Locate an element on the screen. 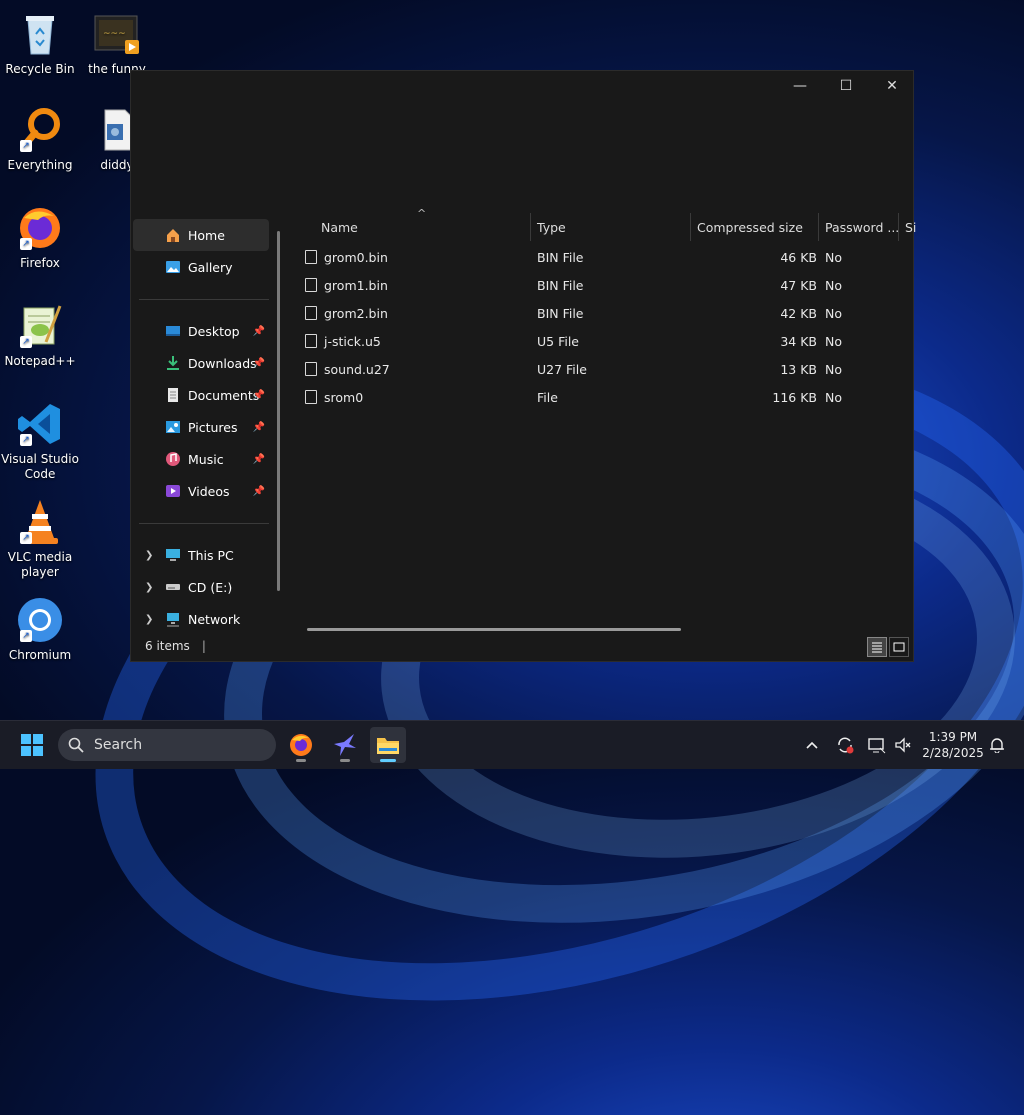 The width and height of the screenshot is (1024, 1115). taskbar-app-file-explorer is located at coordinates (388, 745).